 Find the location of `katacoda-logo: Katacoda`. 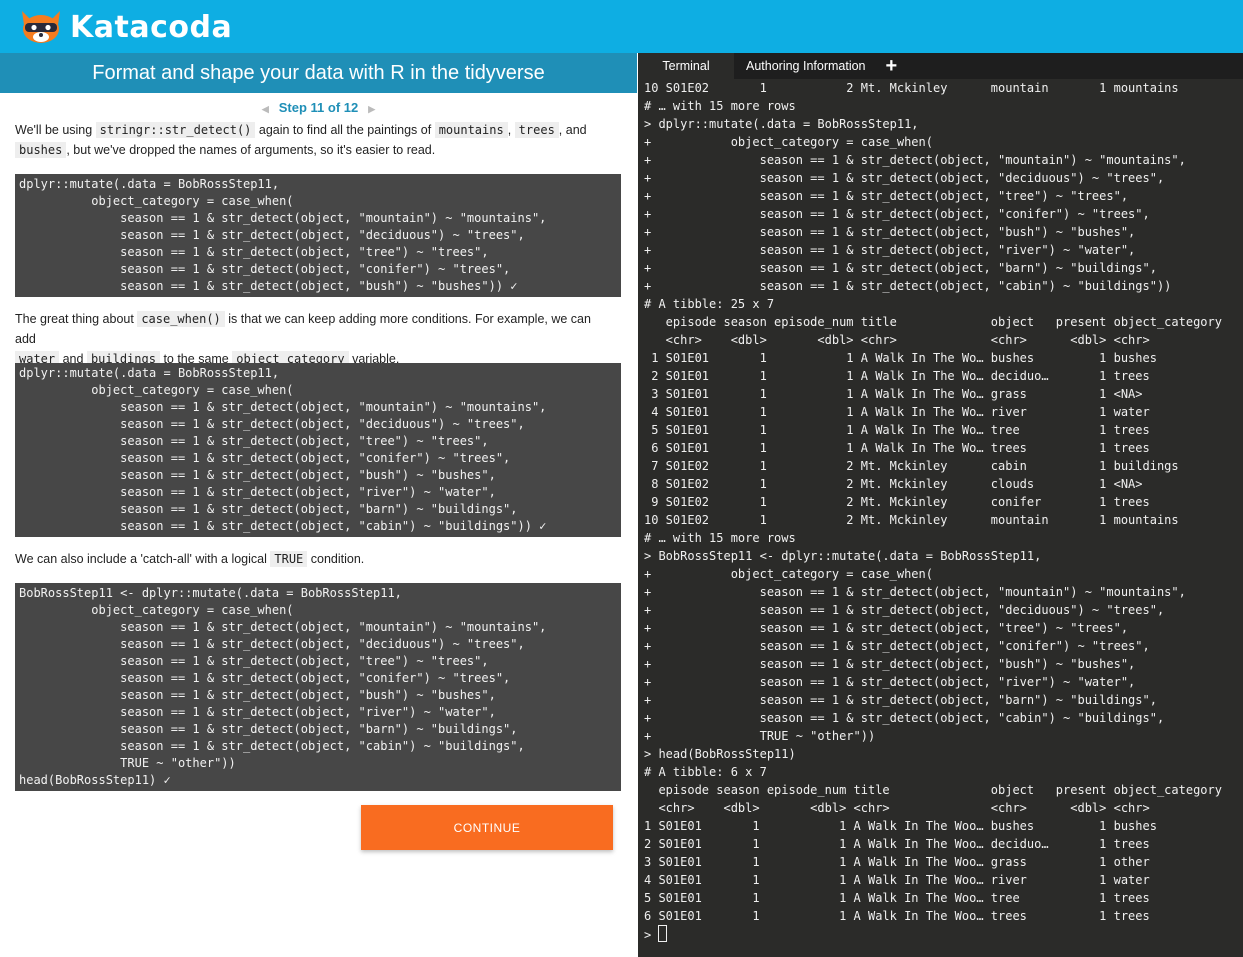

katacoda-logo: Katacoda is located at coordinates (124, 27).